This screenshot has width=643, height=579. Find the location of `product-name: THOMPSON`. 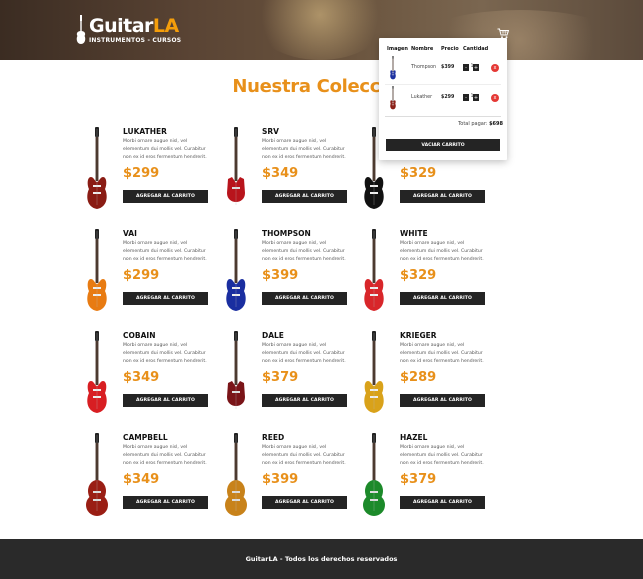

product-name: THOMPSON is located at coordinates (286, 233).